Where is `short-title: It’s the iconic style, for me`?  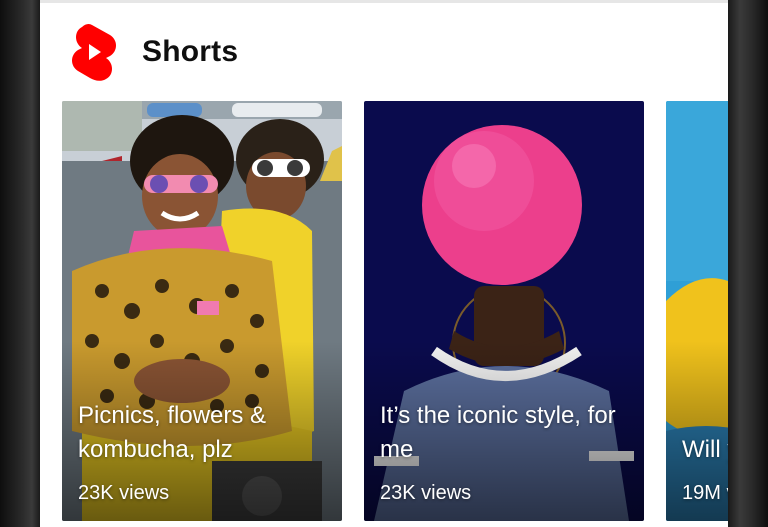 short-title: It’s the iconic style, for me is located at coordinates (498, 432).